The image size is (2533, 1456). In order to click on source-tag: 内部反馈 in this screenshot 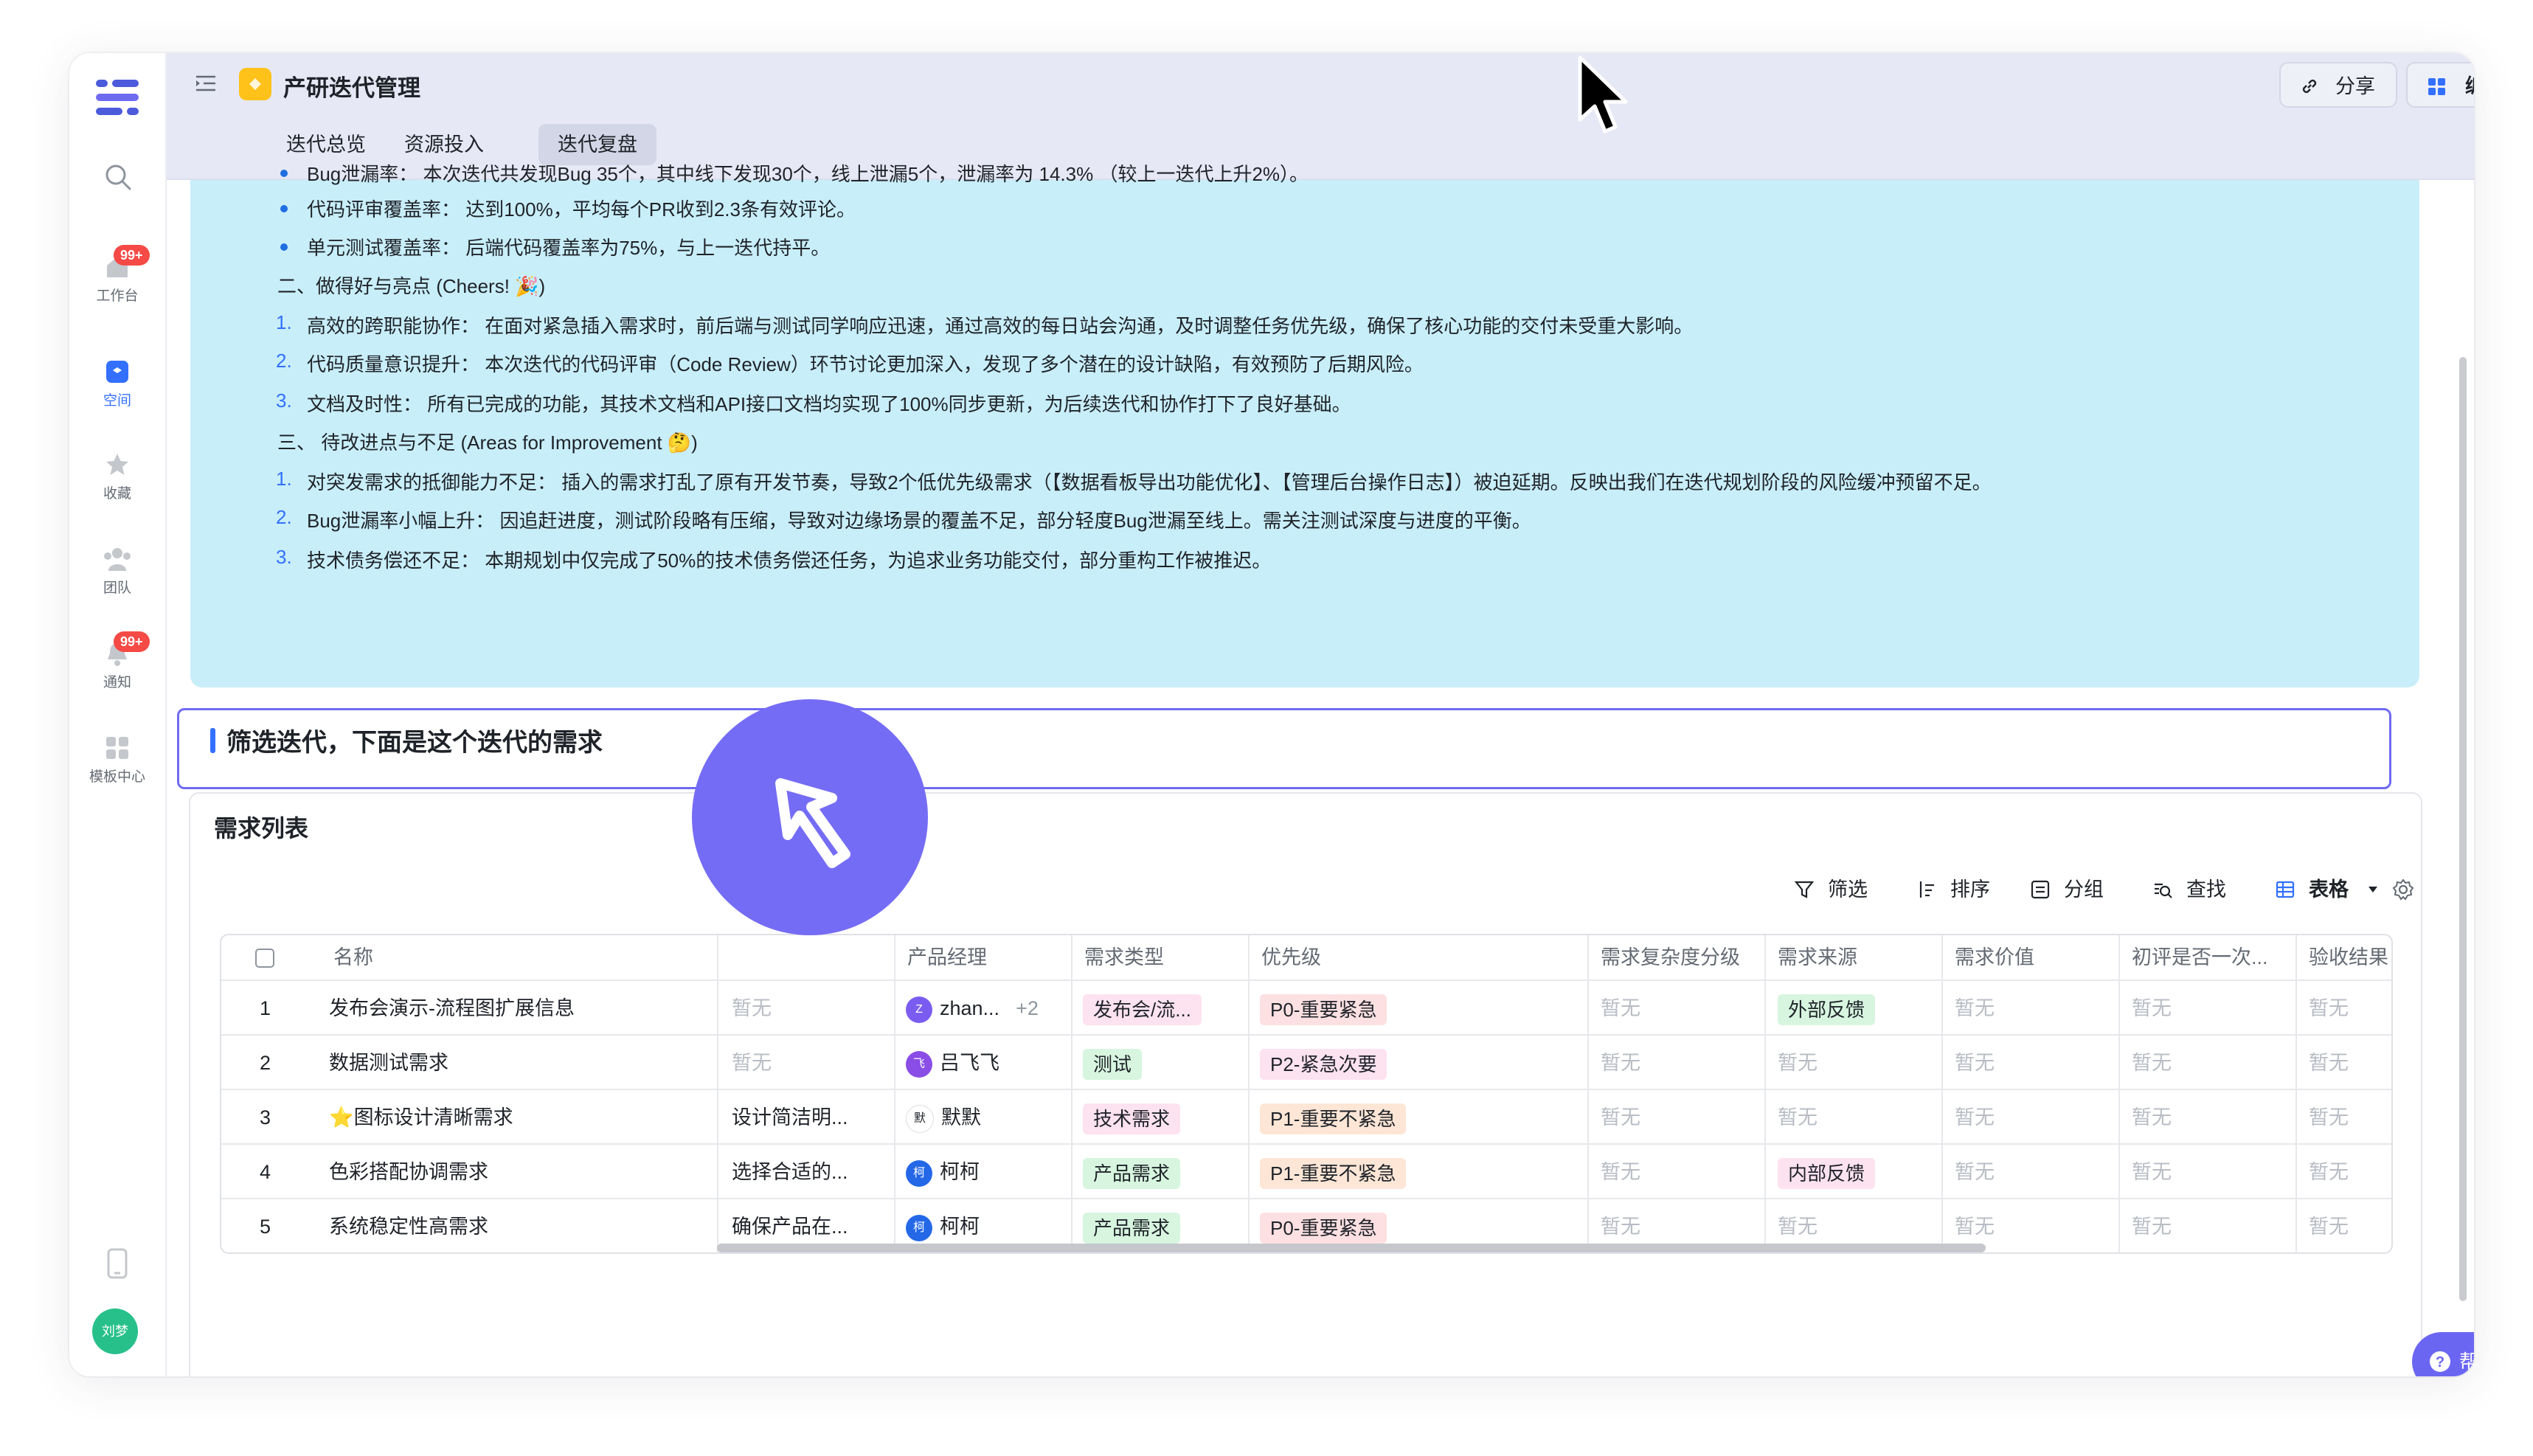, I will do `click(1827, 1173)`.